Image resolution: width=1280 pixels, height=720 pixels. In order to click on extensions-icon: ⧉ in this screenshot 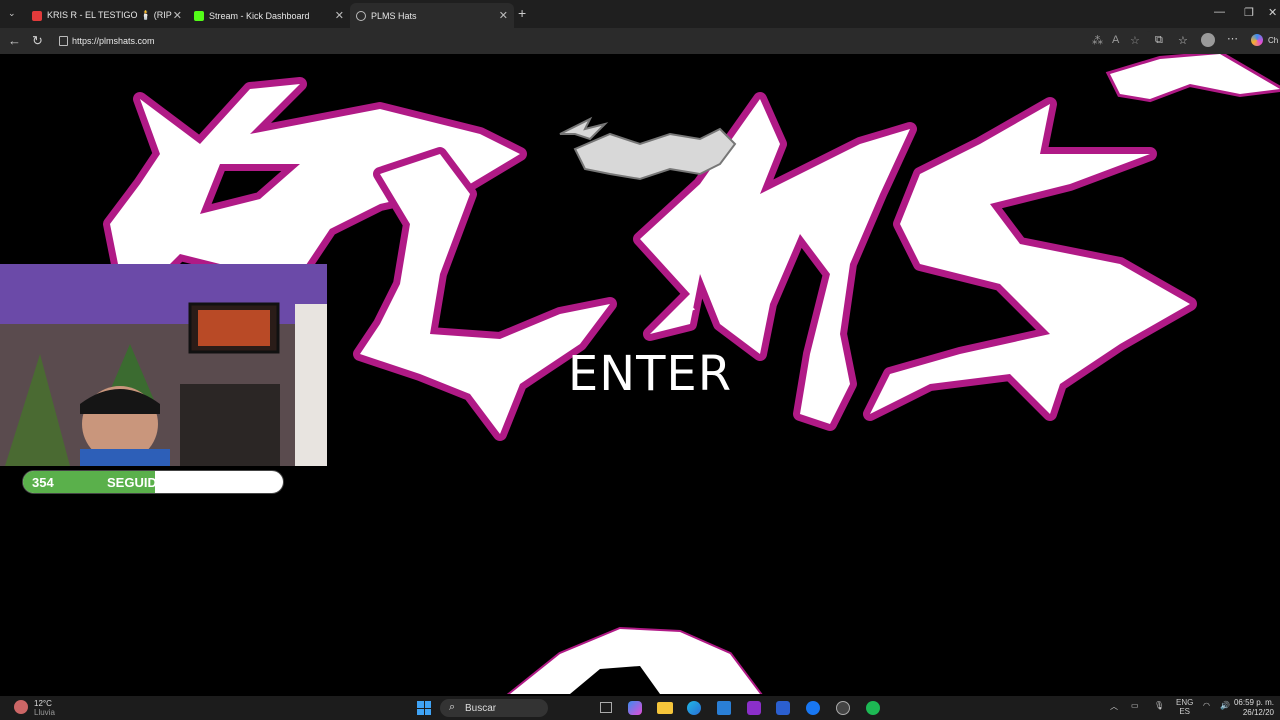, I will do `click(1159, 40)`.